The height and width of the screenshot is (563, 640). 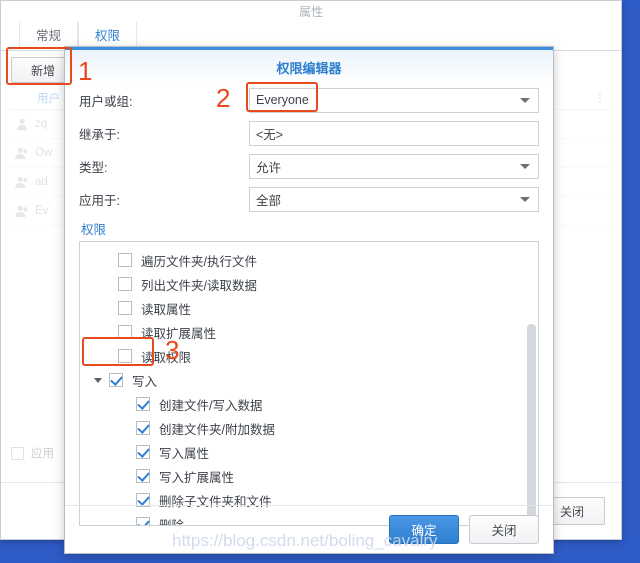 What do you see at coordinates (41, 124) in the screenshot?
I see `row-user-name: zq` at bounding box center [41, 124].